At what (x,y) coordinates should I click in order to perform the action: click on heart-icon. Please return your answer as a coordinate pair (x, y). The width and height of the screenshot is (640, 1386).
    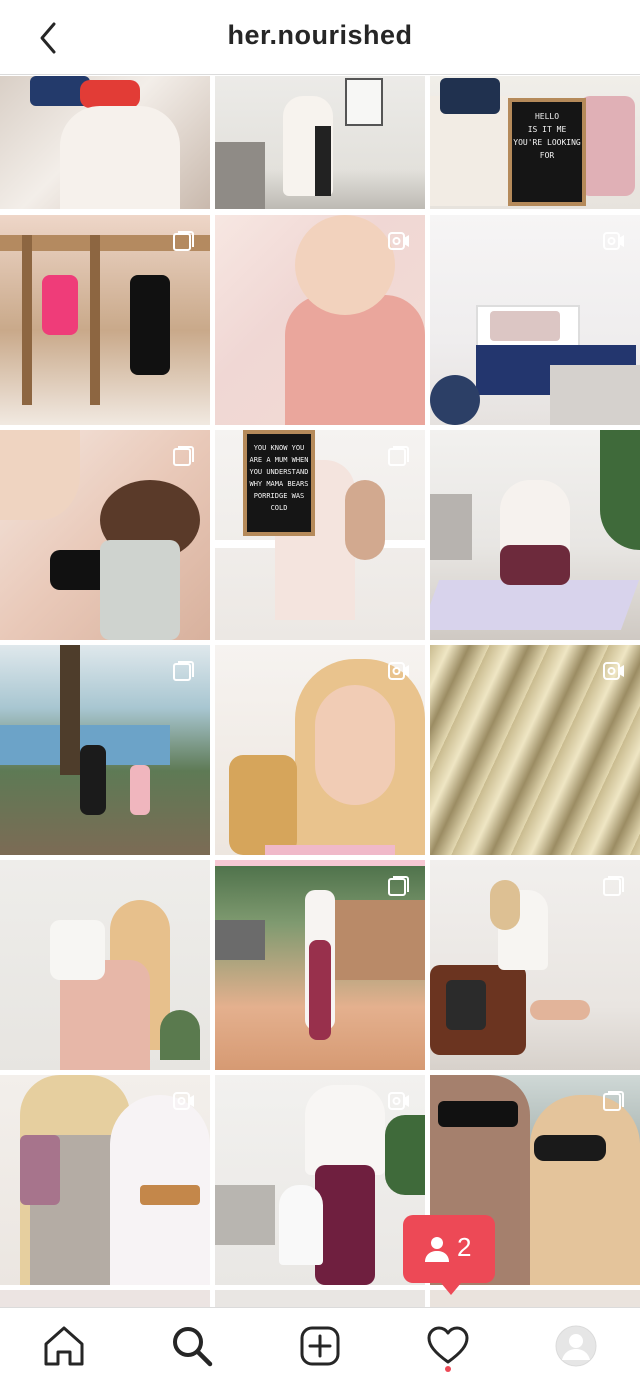
    Looking at the image, I should click on (448, 1345).